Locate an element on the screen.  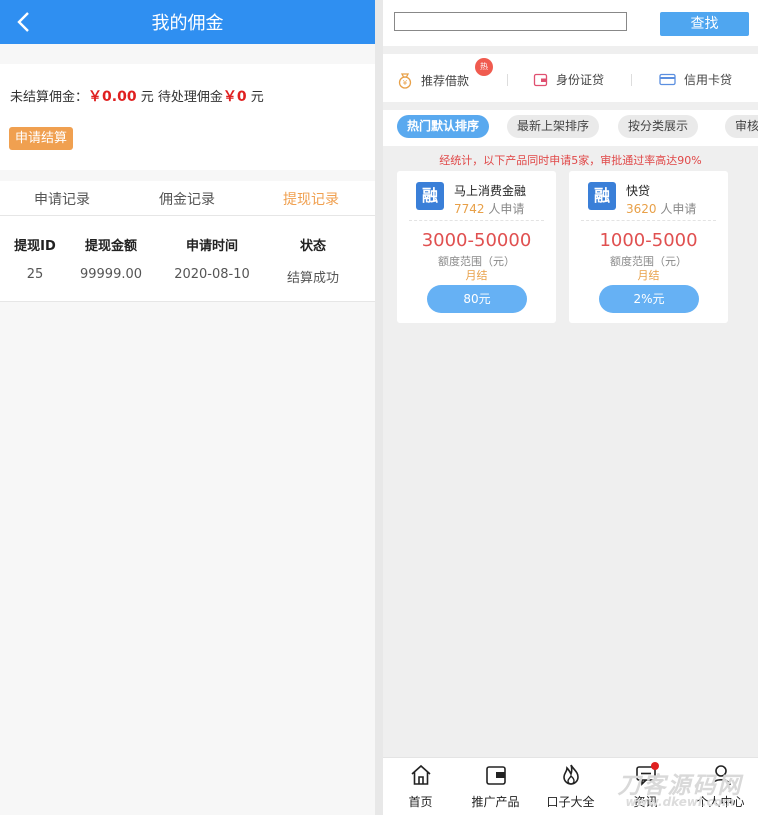
tab-commission-records: 佣金记录 is located at coordinates (187, 199).